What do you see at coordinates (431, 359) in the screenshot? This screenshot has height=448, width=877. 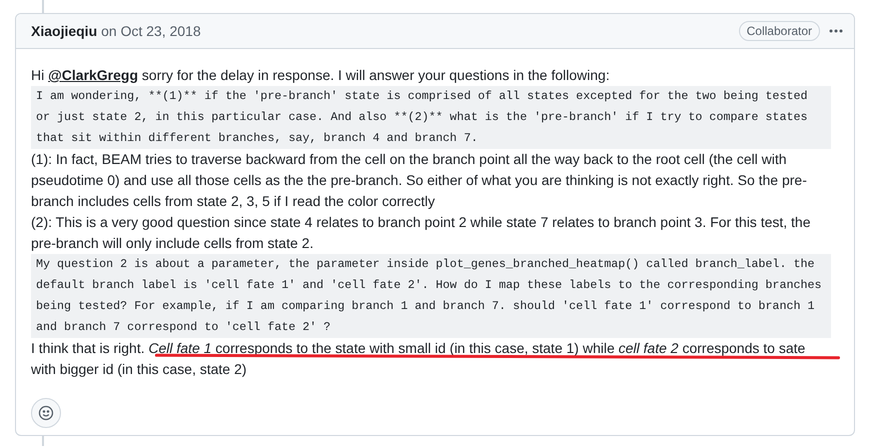 I see `comment-paragraph: I think that is right. Cell fate 1 corresponds to the state with small id (in this case, state 1) while cell fate 2 corresponds to sate with bigger id (in this case, state 2)` at bounding box center [431, 359].